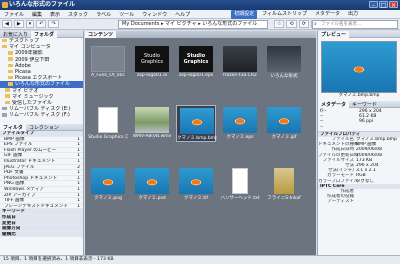 The height and width of the screenshot is (264, 400). What do you see at coordinates (284, 137) in the screenshot?
I see `thumbnail-caption: クマノミ.gif` at bounding box center [284, 137].